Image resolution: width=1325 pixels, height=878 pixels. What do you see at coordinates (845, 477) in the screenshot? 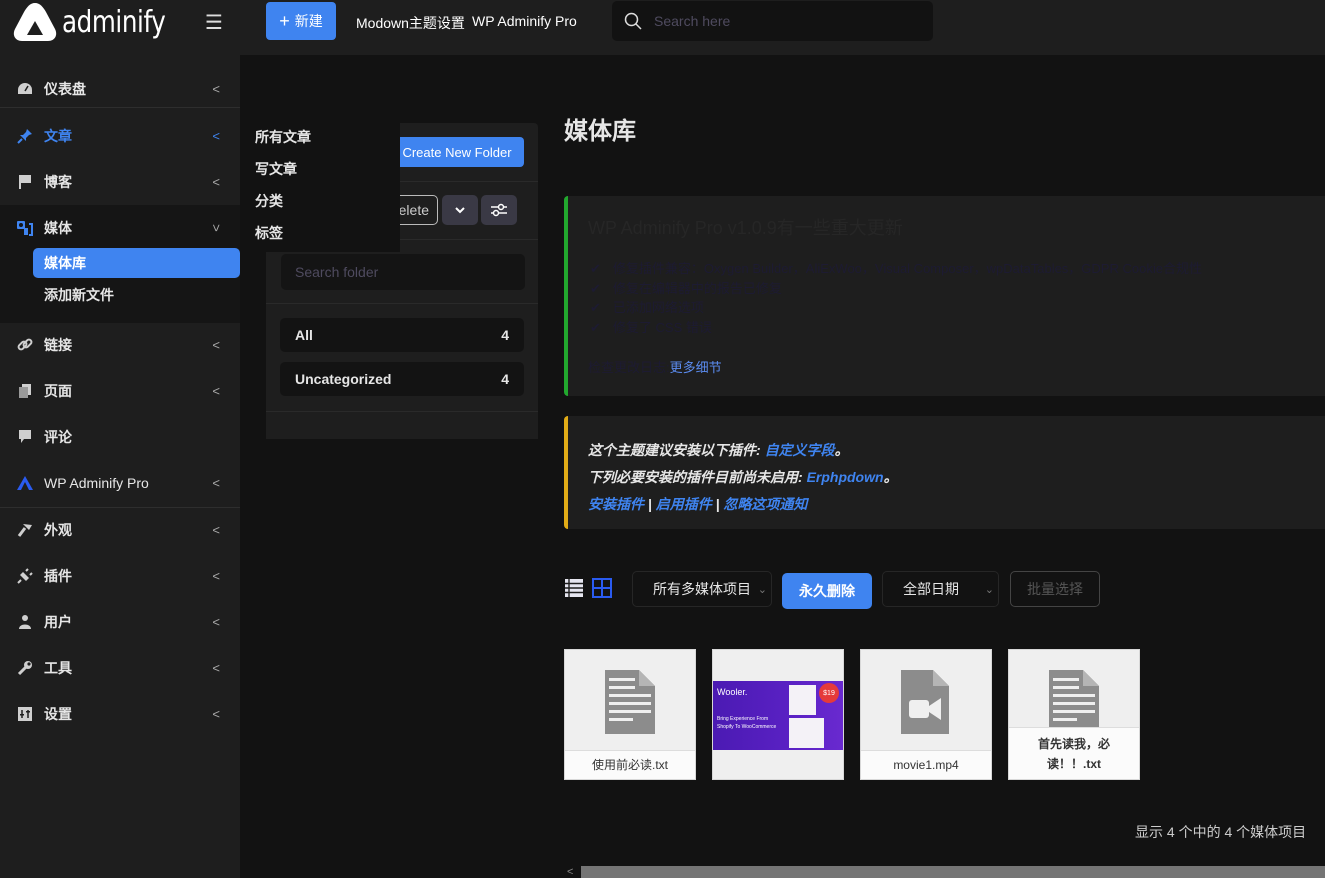
I see `erphpdown-link: Erphpdown` at bounding box center [845, 477].